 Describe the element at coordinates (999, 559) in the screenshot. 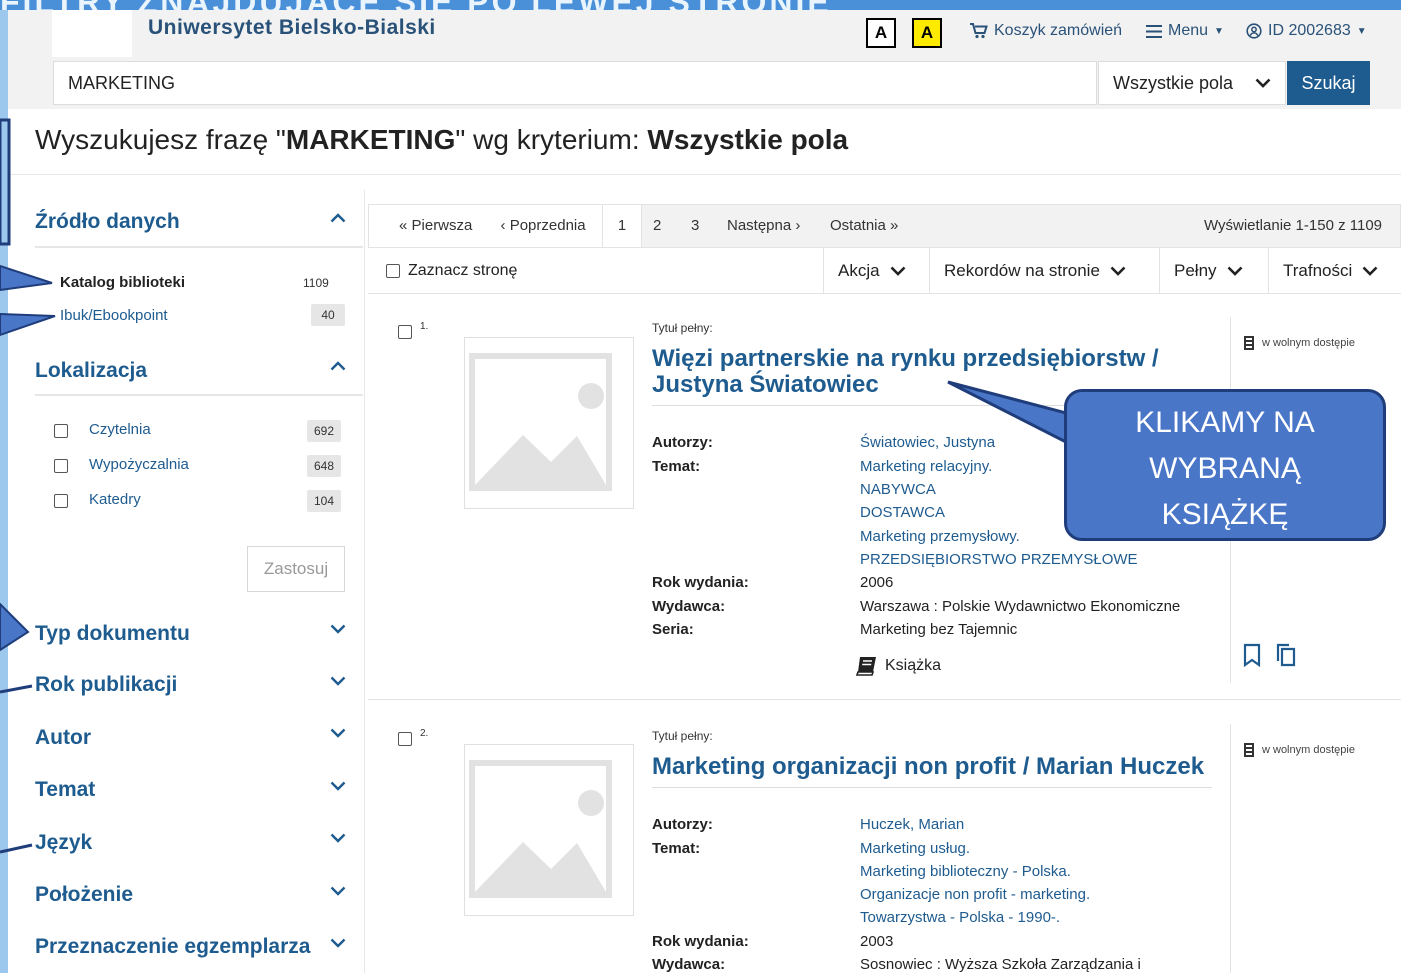

I see `subject-link: PRZEDSIĘBIORSTWO PRZEMYSŁOWE` at that location.